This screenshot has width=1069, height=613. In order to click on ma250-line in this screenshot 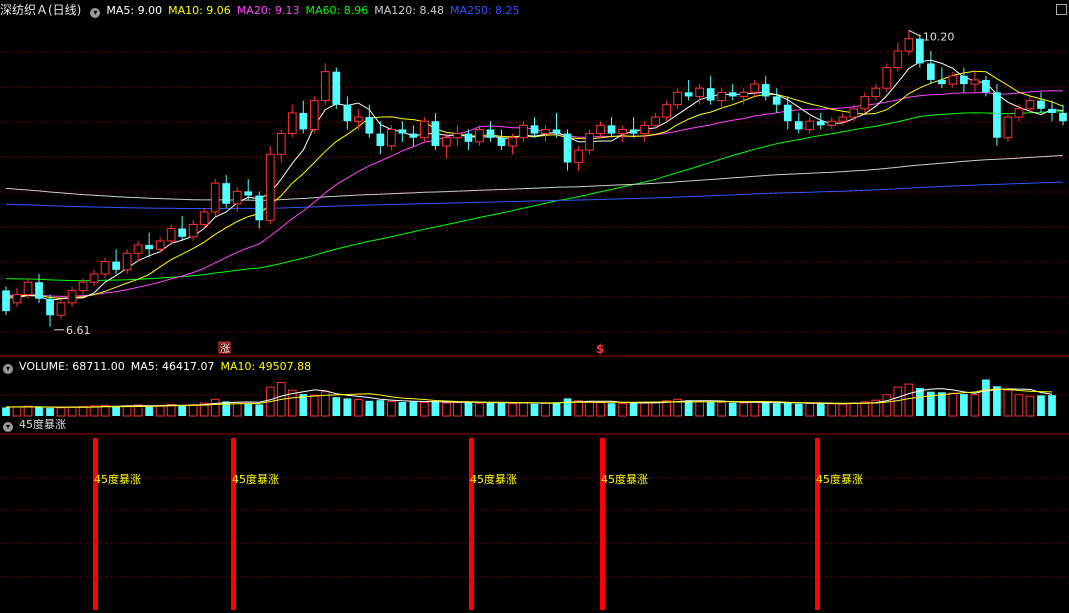, I will do `click(534, 195)`.